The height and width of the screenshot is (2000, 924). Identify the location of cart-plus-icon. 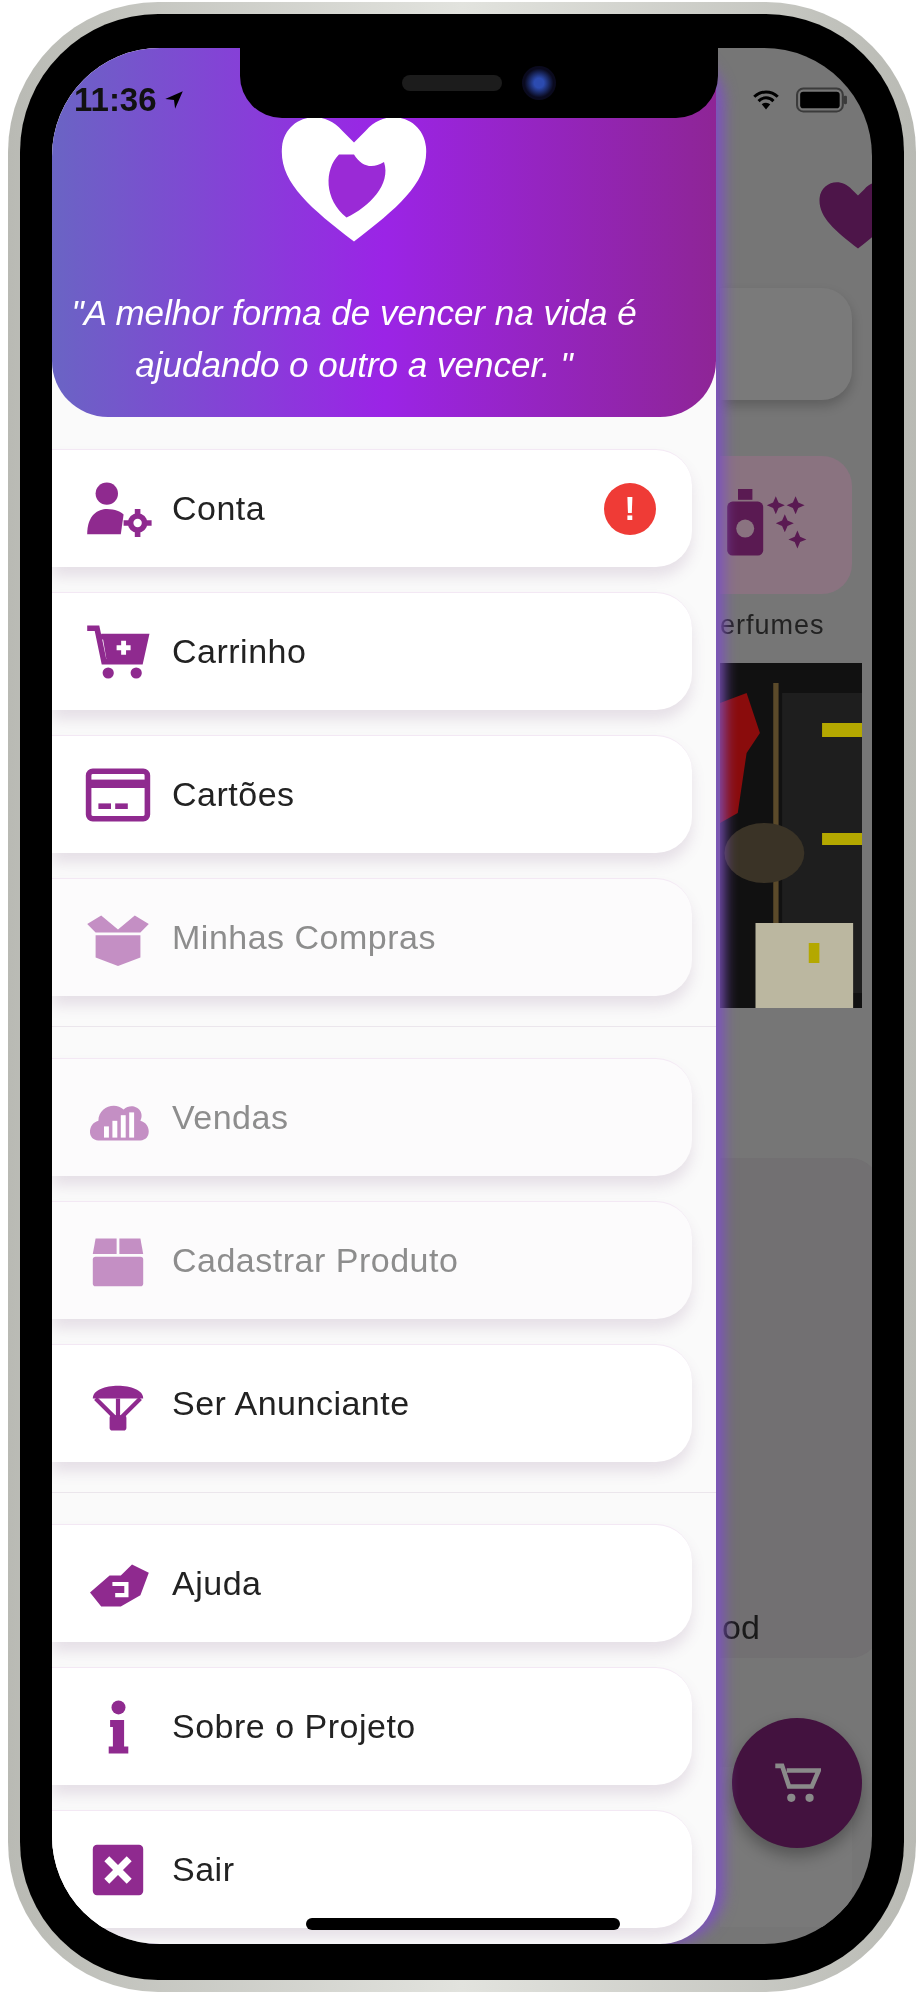
(118, 651).